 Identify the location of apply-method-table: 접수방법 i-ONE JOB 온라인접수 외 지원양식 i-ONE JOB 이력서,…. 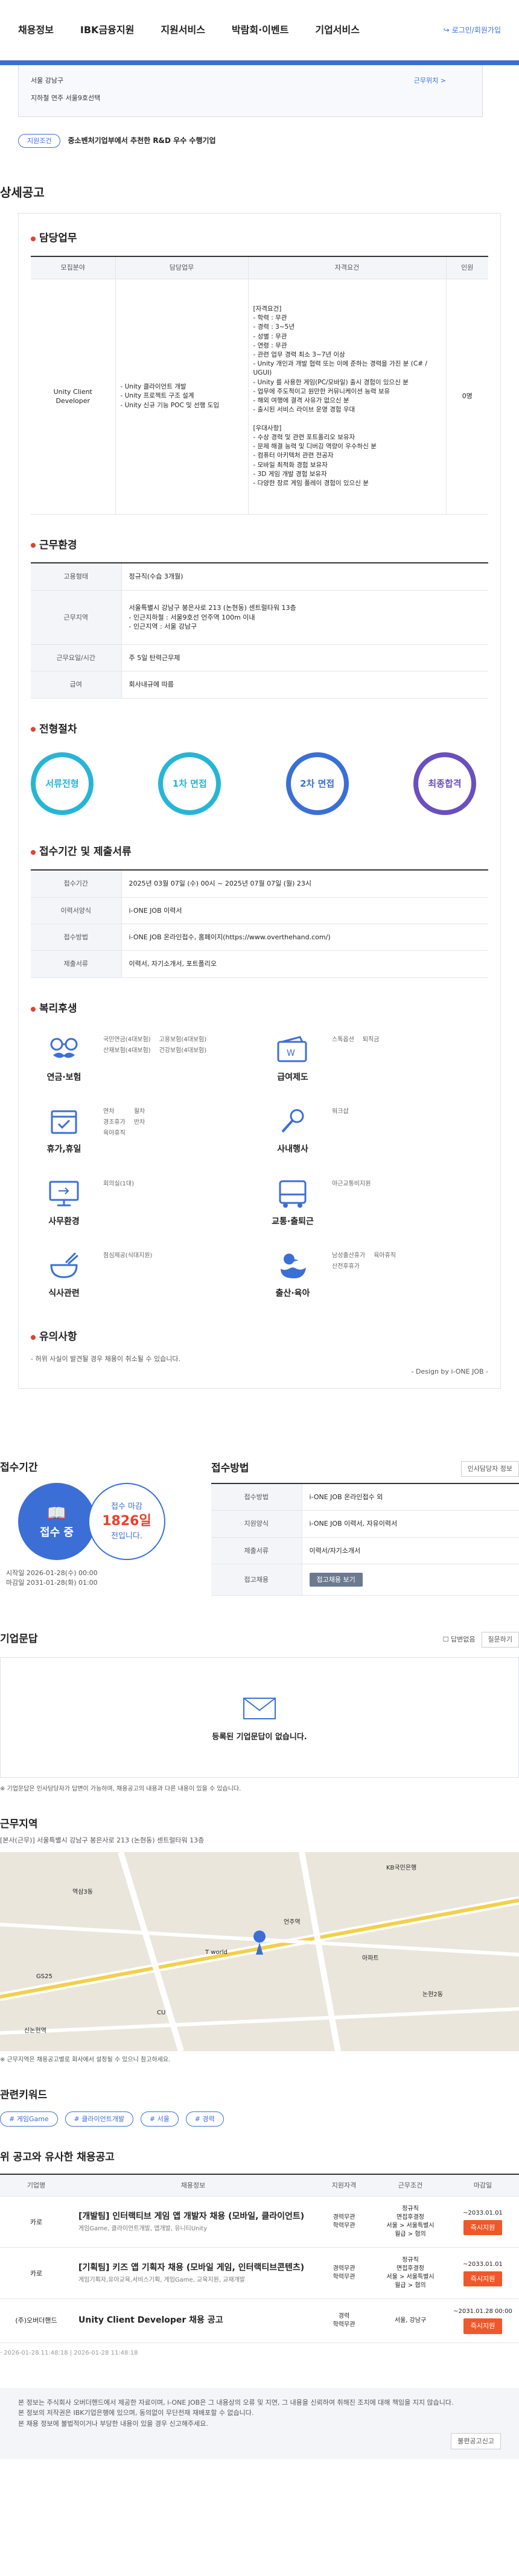
(365, 1539).